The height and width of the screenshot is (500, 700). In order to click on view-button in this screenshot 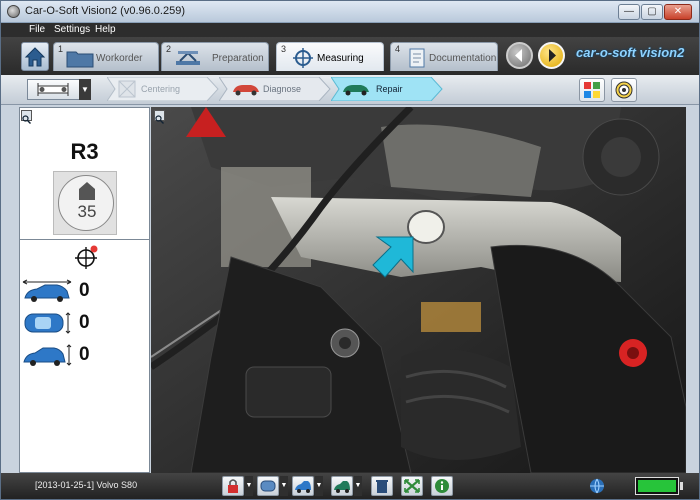, I will do `click(268, 486)`.